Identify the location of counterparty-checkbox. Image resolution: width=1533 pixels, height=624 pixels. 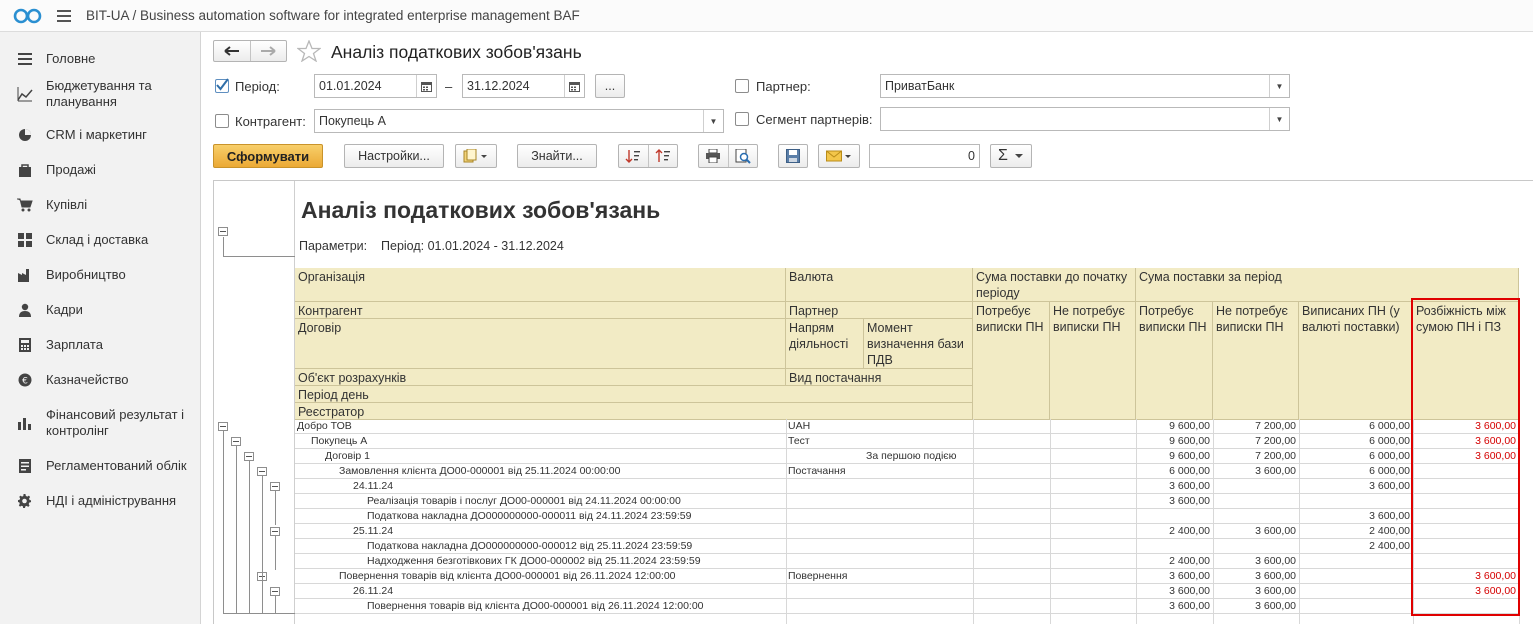
(222, 121).